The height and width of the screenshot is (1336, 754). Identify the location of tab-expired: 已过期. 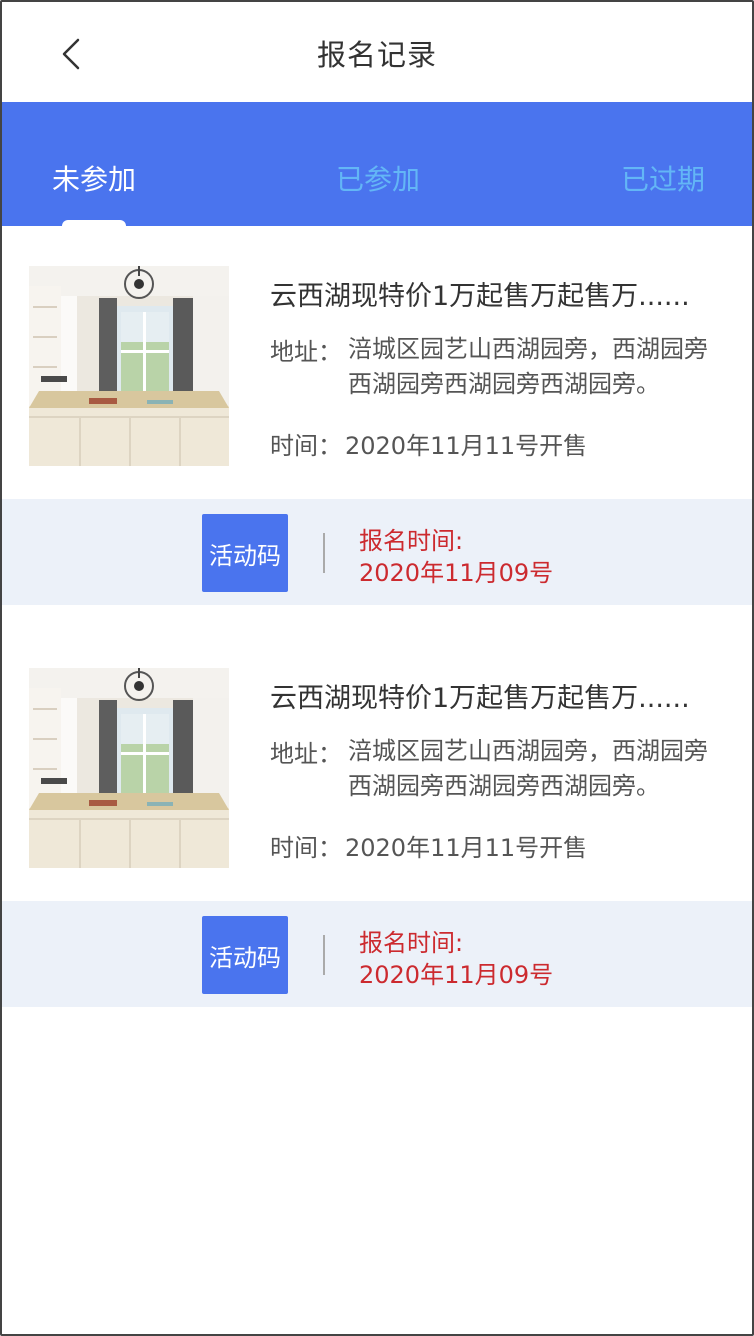
(663, 178).